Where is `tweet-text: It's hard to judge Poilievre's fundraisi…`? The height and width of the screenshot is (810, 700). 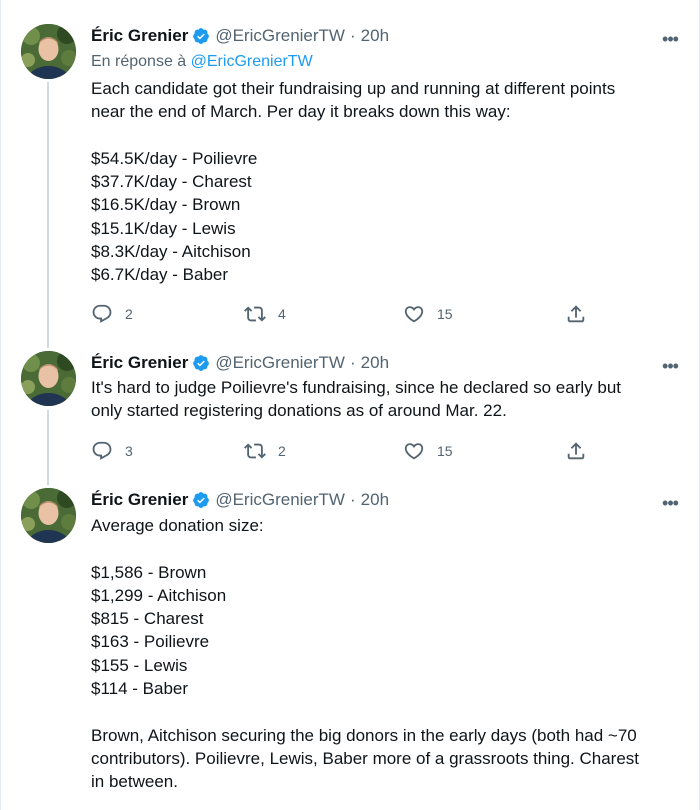 tweet-text: It's hard to judge Poilievre's fundraisi… is located at coordinates (386, 399).